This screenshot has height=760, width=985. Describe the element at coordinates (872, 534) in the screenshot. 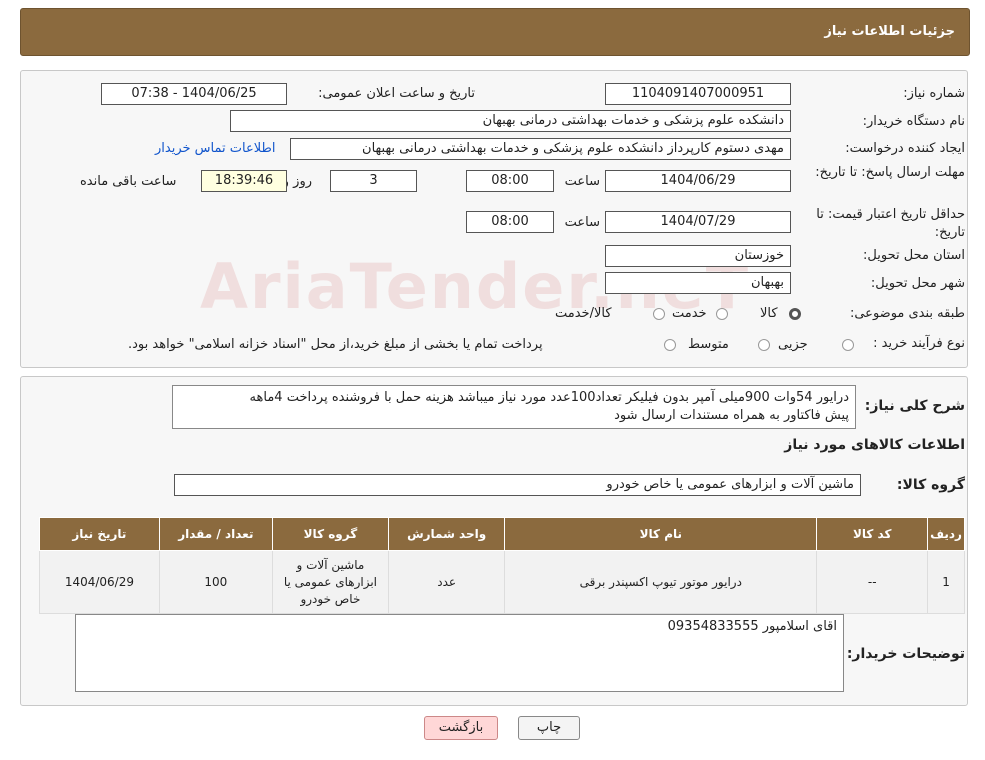

I see `col-item-code: کد کالا` at that location.